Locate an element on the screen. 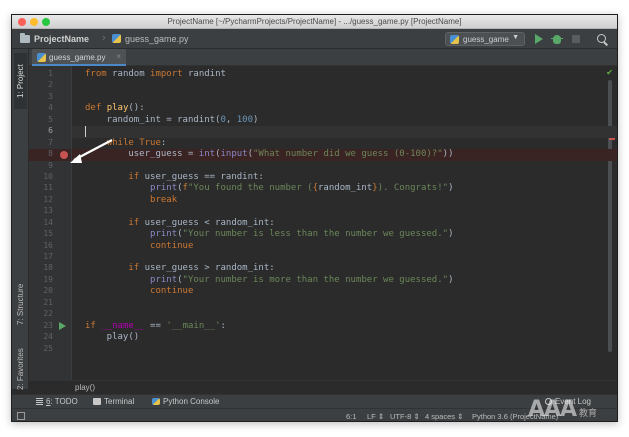  line-number: 22 is located at coordinates (48, 314).